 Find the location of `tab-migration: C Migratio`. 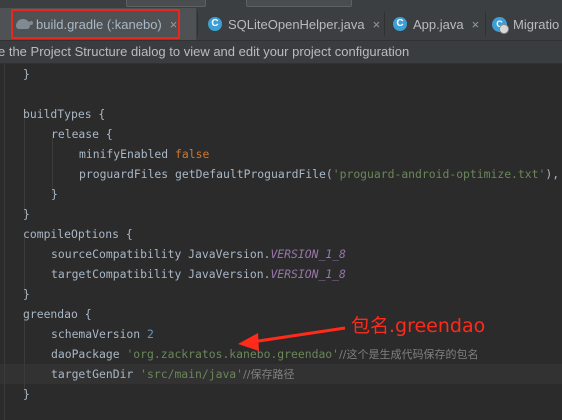

tab-migration: C Migratio is located at coordinates (524, 24).